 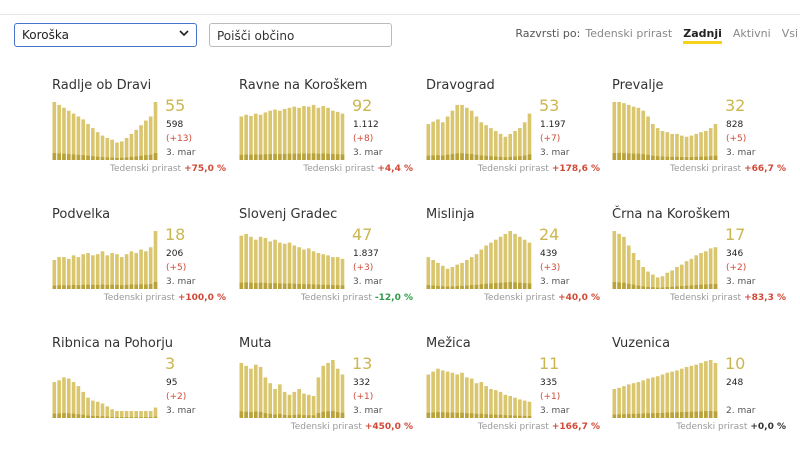 I want to click on weekly-growth-value: +40,0 %, so click(x=579, y=298).